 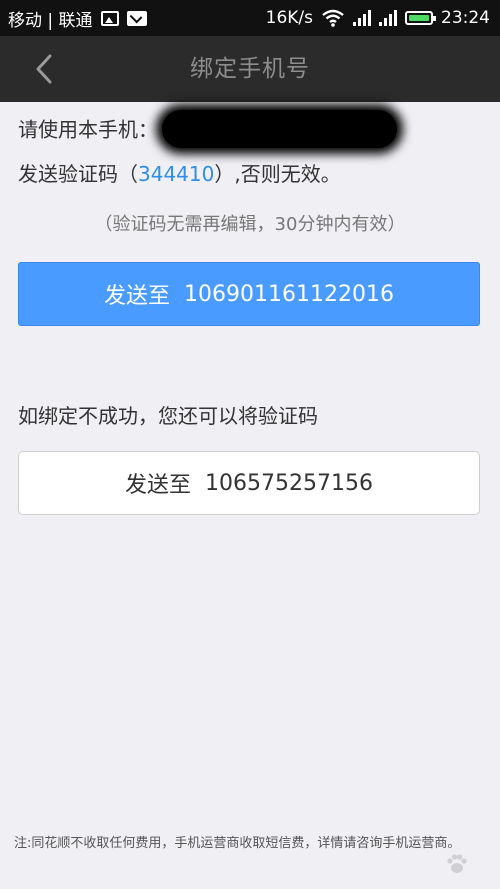 What do you see at coordinates (279, 129) in the screenshot?
I see `redacted-phone-number` at bounding box center [279, 129].